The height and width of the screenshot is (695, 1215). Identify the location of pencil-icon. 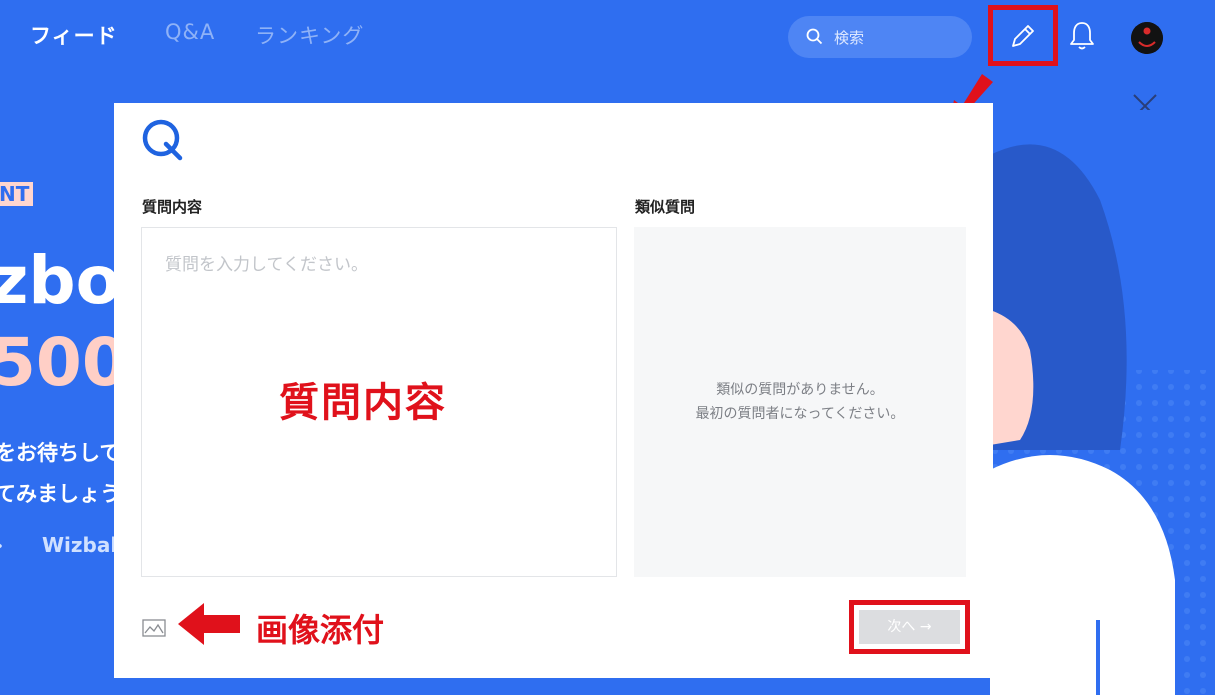
(1022, 37).